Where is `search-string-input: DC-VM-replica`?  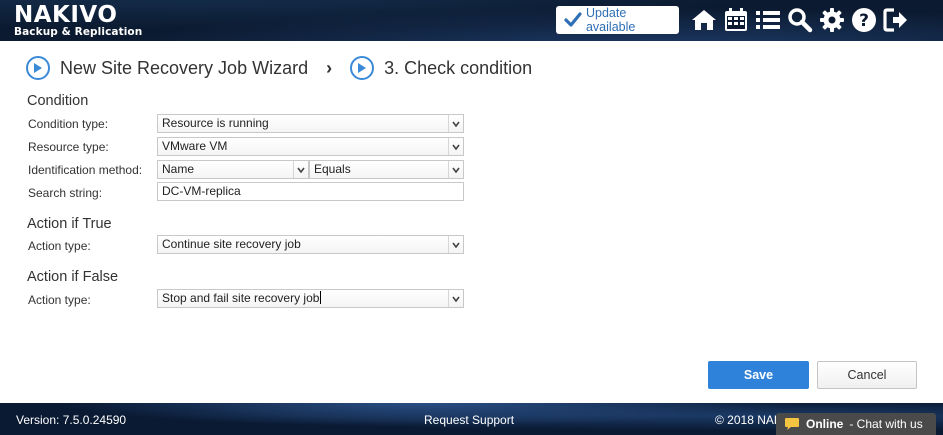
search-string-input: DC-VM-replica is located at coordinates (310, 191).